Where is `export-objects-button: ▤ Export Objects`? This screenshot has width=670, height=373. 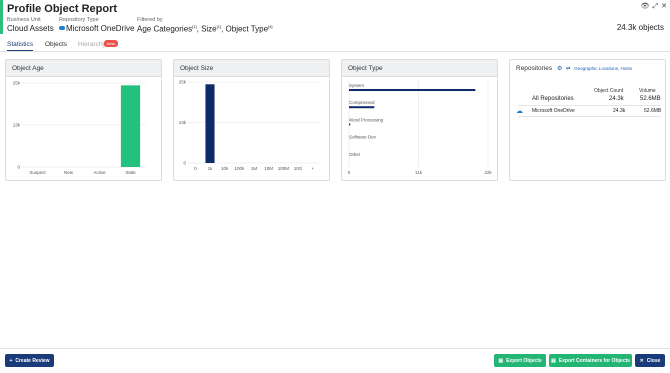
export-objects-button: ▤ Export Objects is located at coordinates (520, 360).